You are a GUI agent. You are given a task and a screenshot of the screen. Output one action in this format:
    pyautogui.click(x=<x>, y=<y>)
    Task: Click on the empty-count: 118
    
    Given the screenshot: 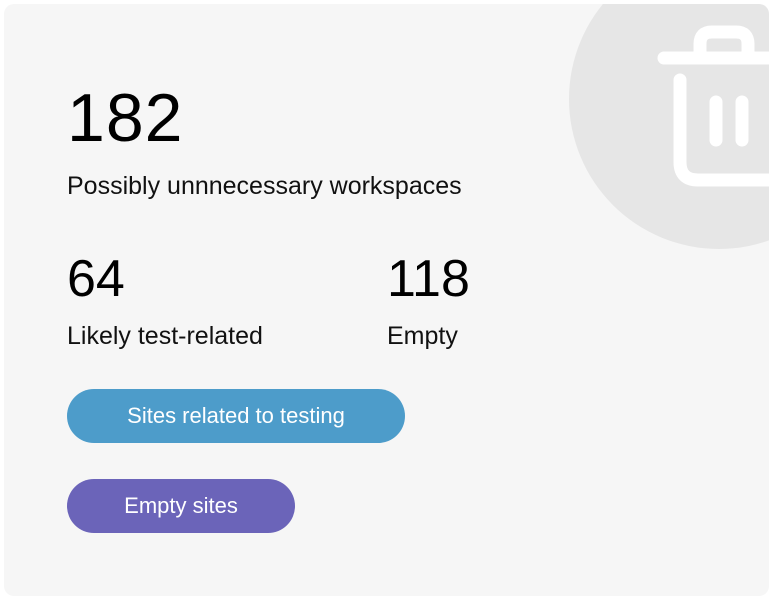 What is the action you would take?
    pyautogui.click(x=428, y=279)
    